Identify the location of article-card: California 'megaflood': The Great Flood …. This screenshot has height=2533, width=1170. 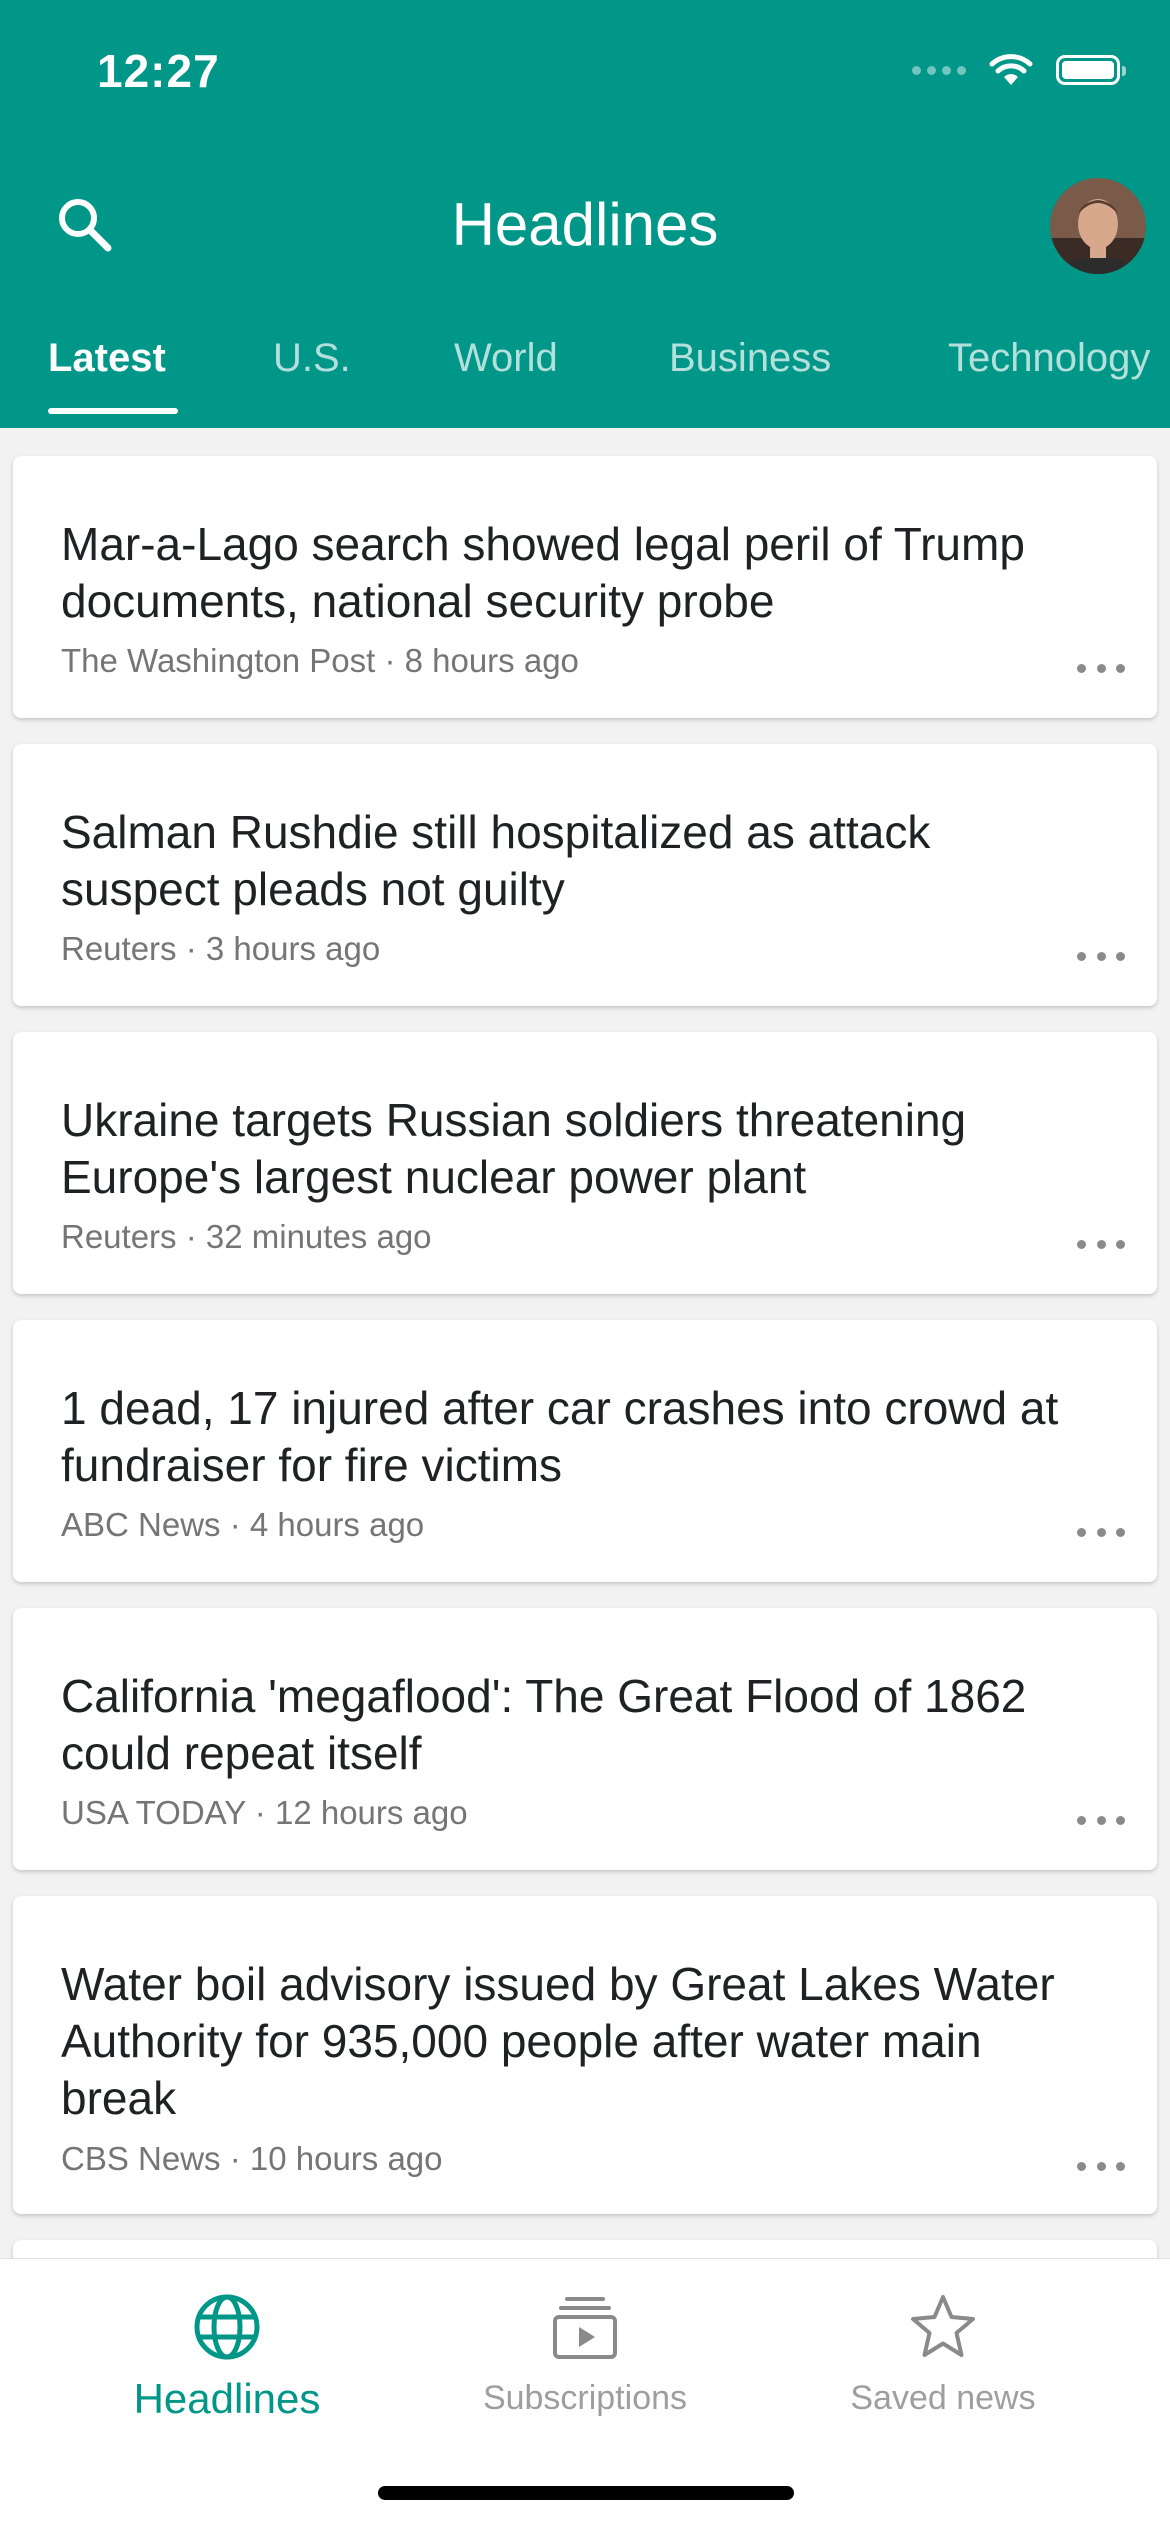
(585, 1739).